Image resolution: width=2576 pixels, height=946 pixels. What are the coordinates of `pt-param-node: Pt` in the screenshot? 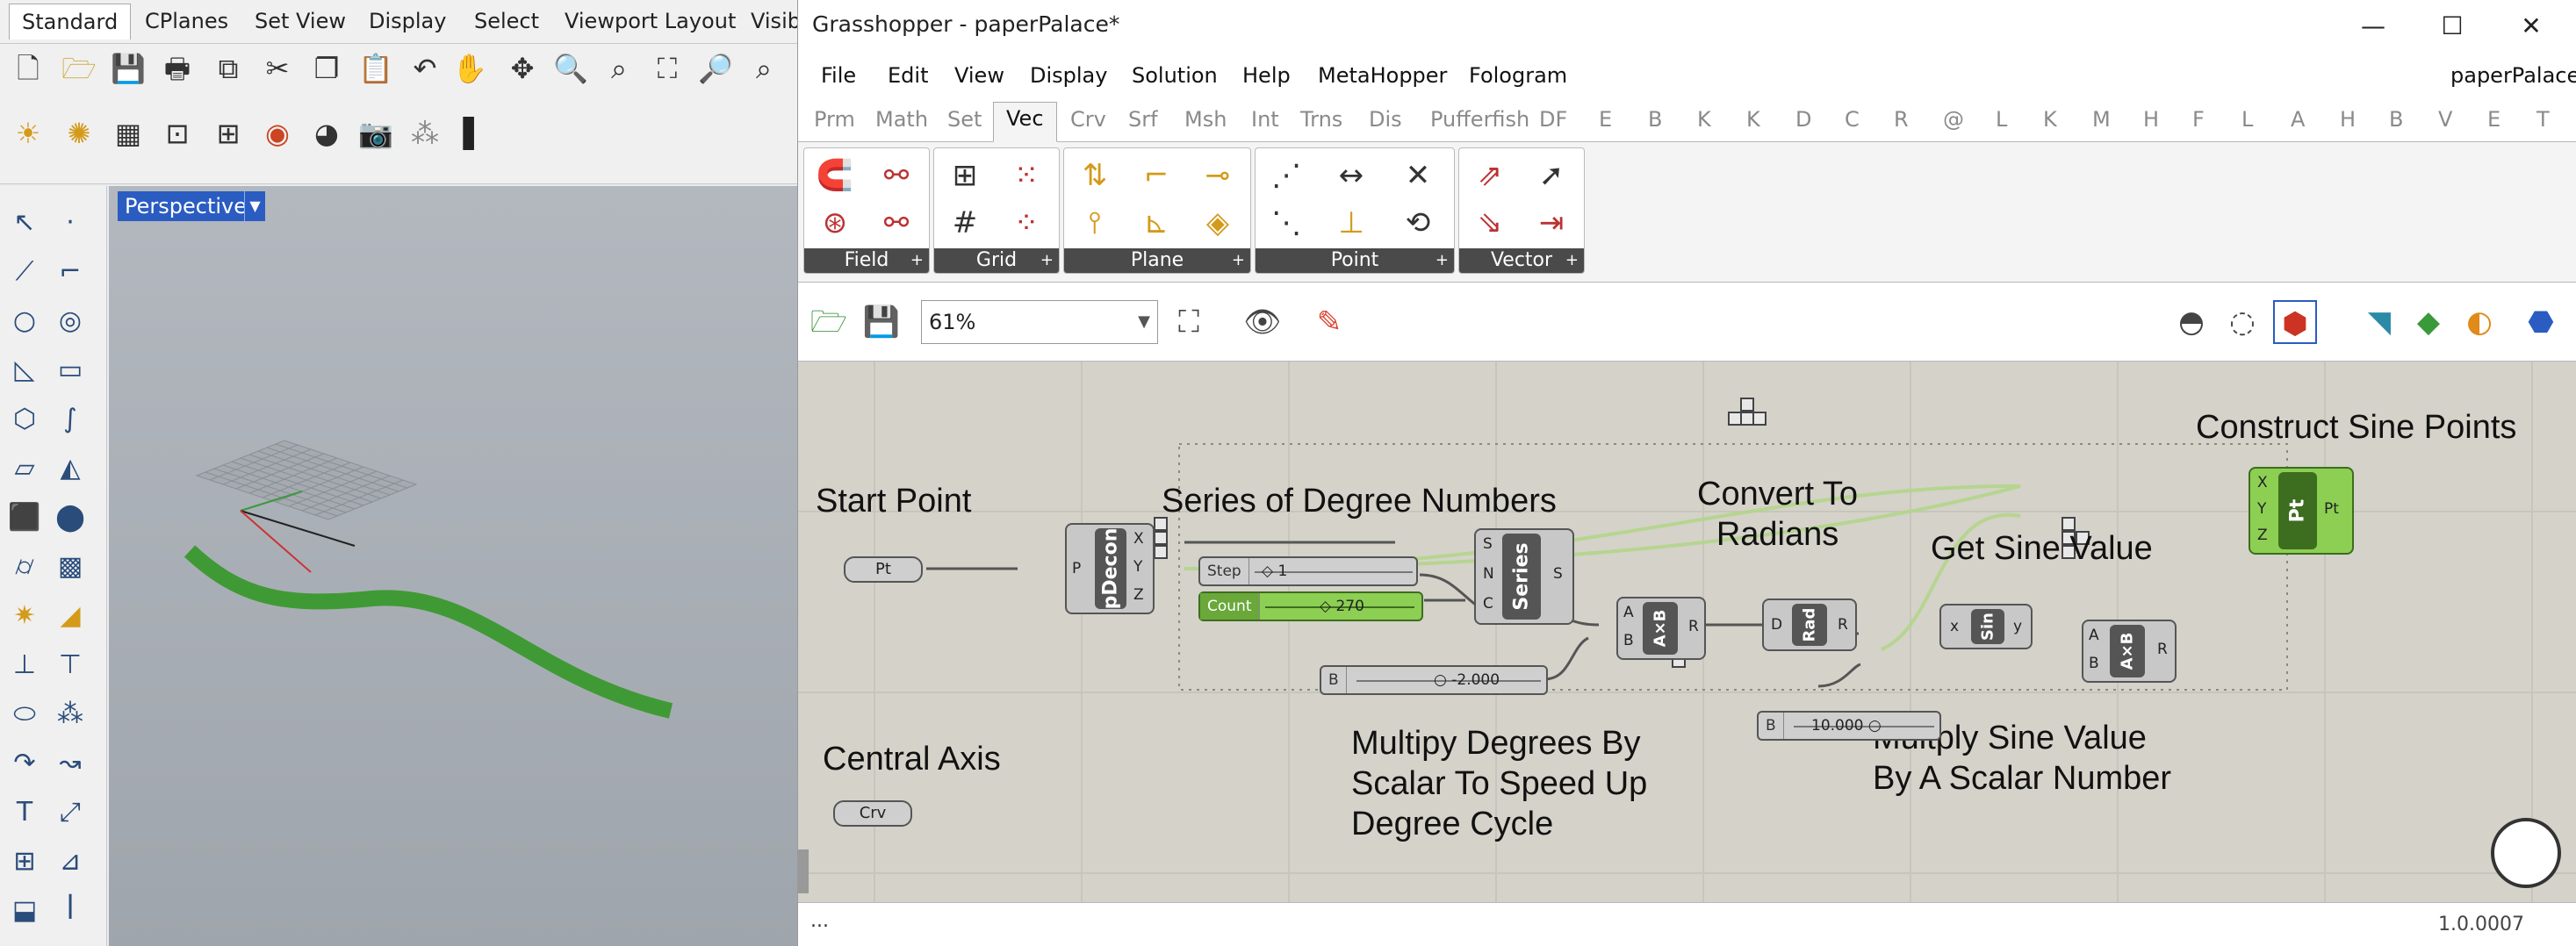 It's located at (883, 569).